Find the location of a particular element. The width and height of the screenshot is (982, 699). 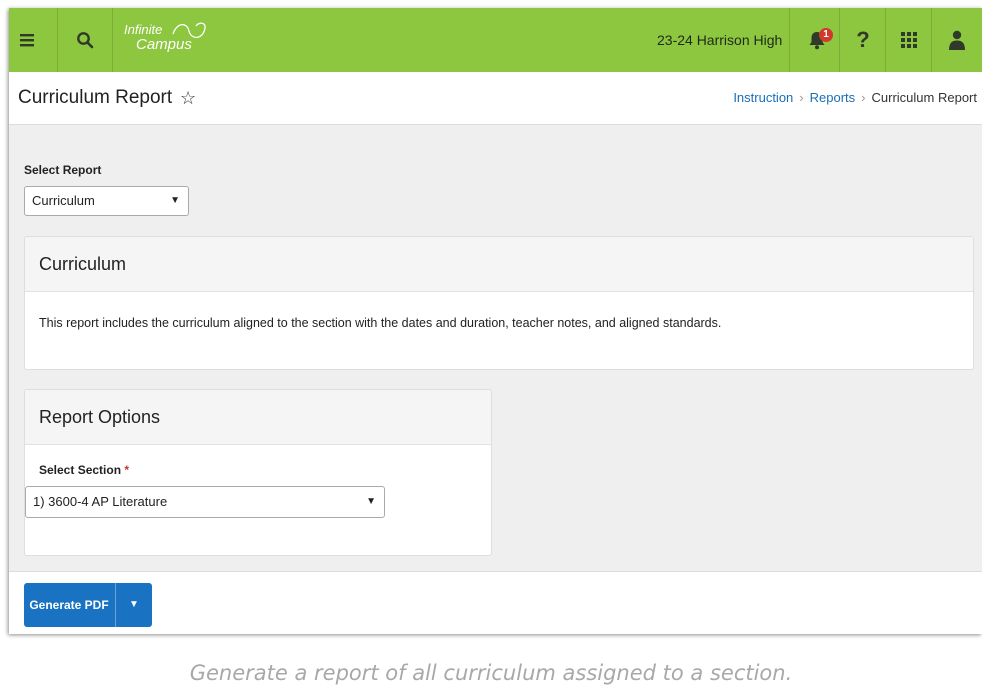

curriculum-panel-header: Curriculum is located at coordinates (499, 264).